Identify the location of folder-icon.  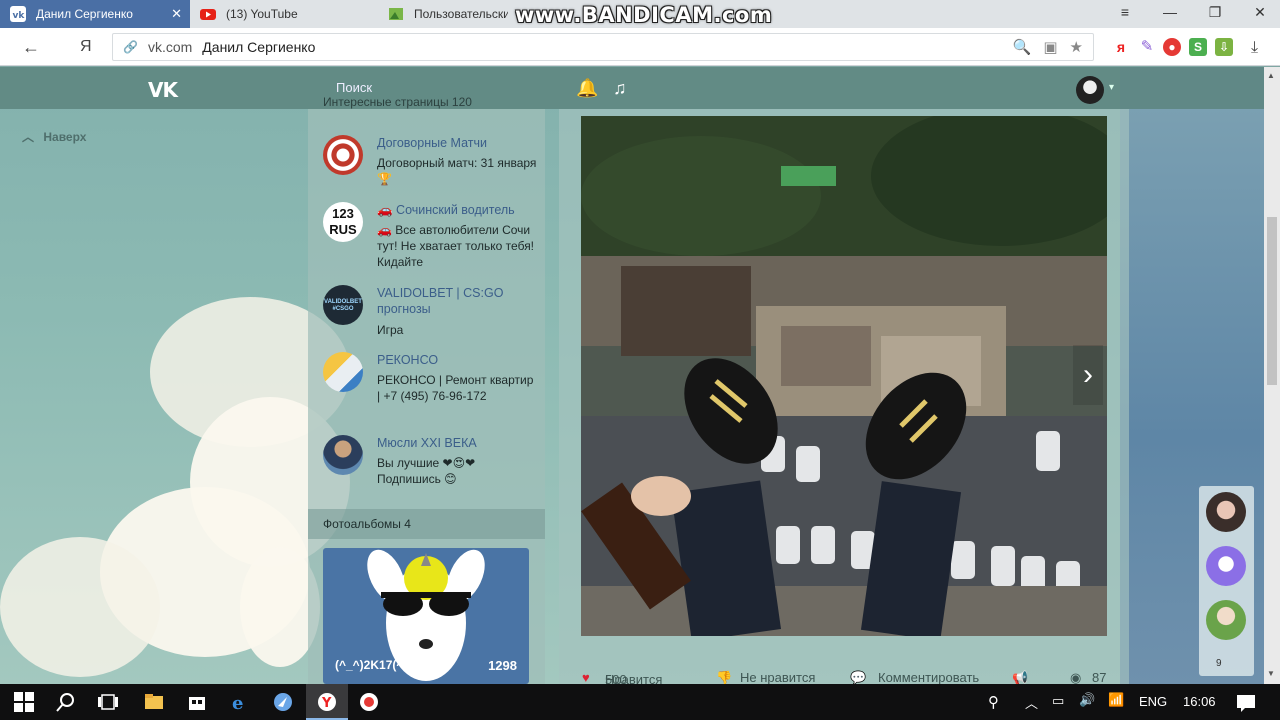
(154, 702).